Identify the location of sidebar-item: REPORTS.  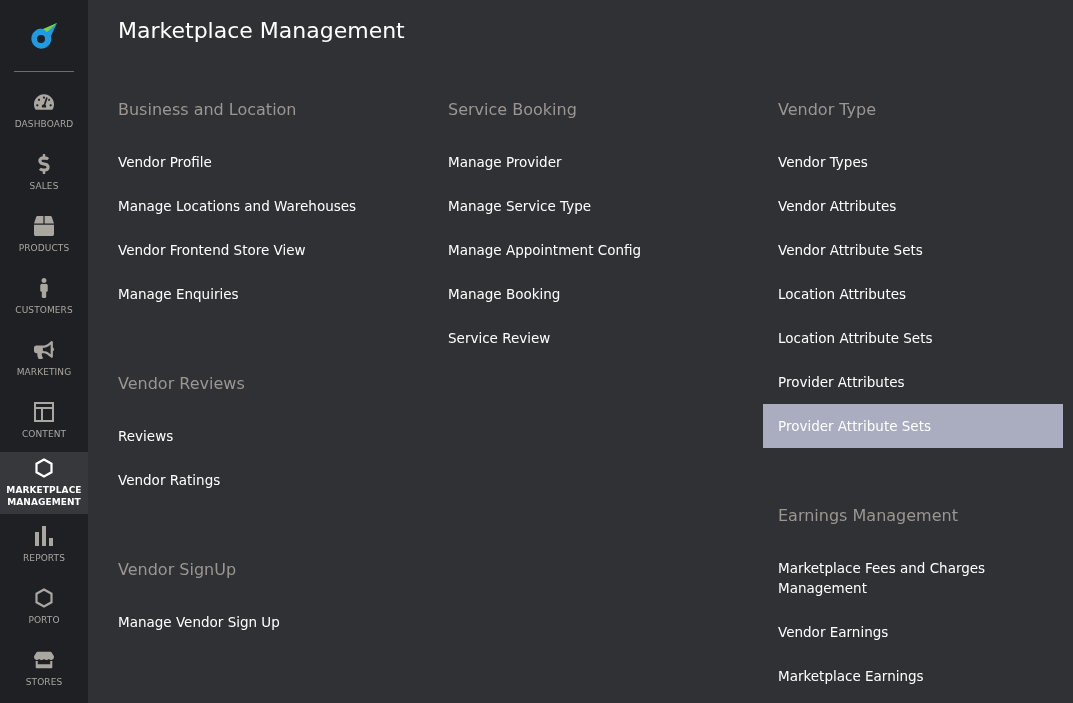
(44, 545).